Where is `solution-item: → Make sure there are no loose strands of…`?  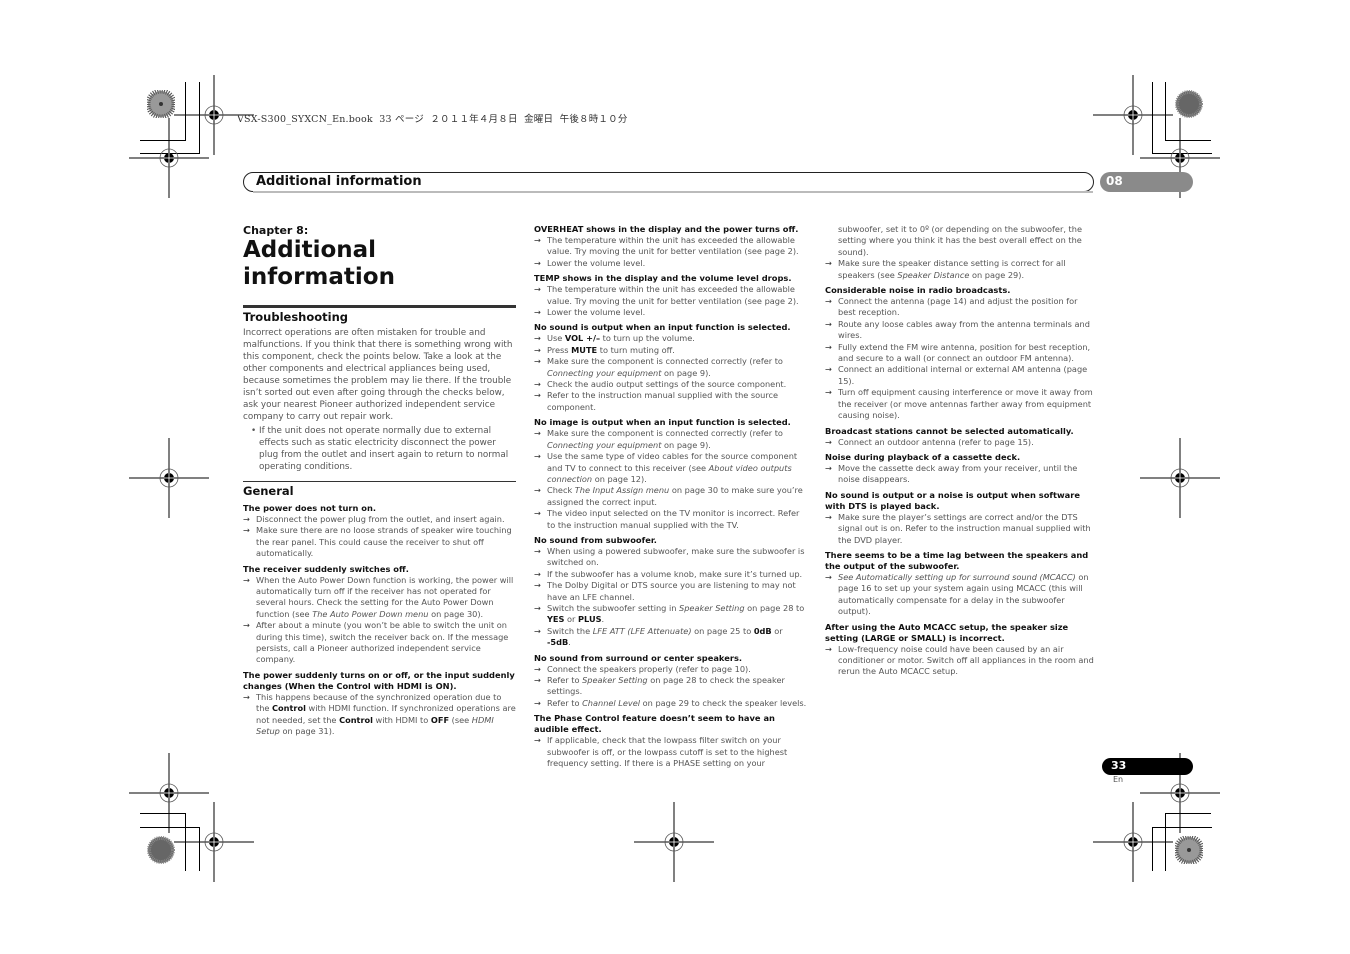 solution-item: → Make sure there are no loose strands of… is located at coordinates (379, 542).